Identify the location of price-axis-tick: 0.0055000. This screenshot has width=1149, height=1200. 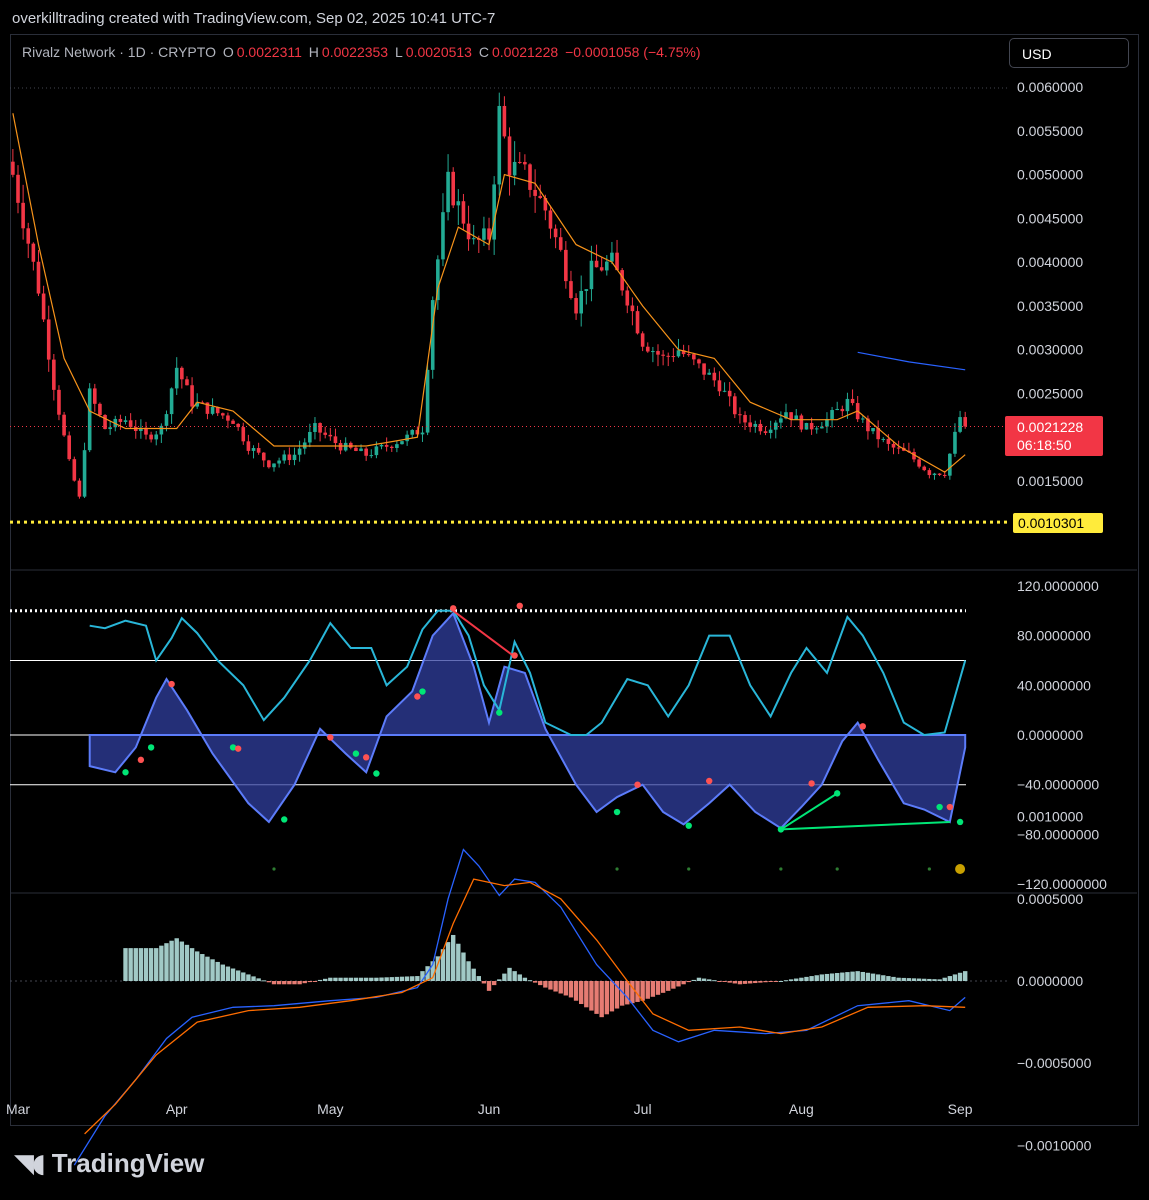
(1050, 131).